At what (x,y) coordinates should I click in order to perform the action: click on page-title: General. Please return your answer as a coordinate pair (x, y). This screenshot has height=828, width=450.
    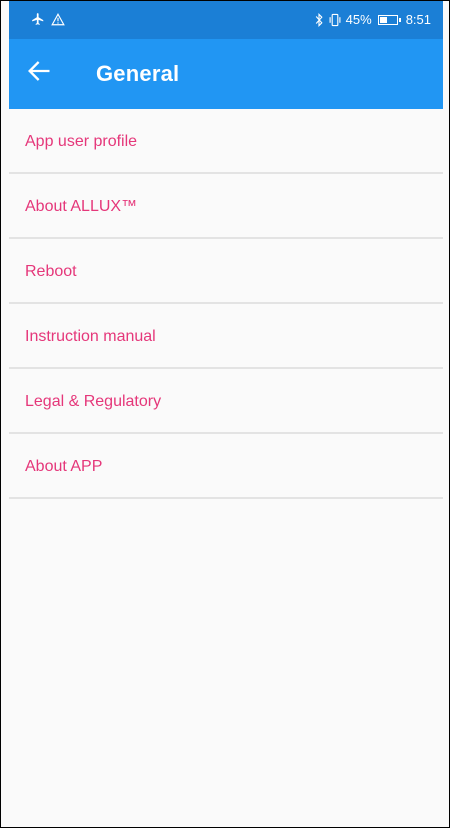
    Looking at the image, I should click on (138, 73).